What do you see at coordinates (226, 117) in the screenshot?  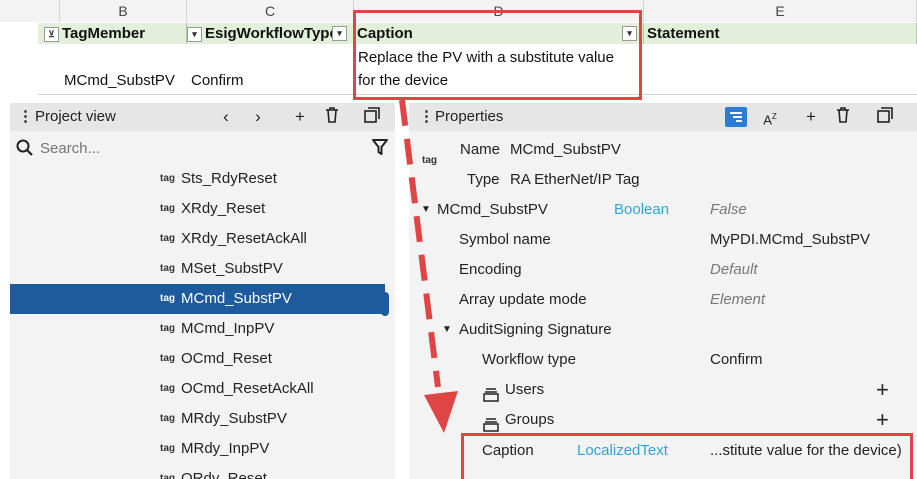 I see `chevron-left-icon: ‹` at bounding box center [226, 117].